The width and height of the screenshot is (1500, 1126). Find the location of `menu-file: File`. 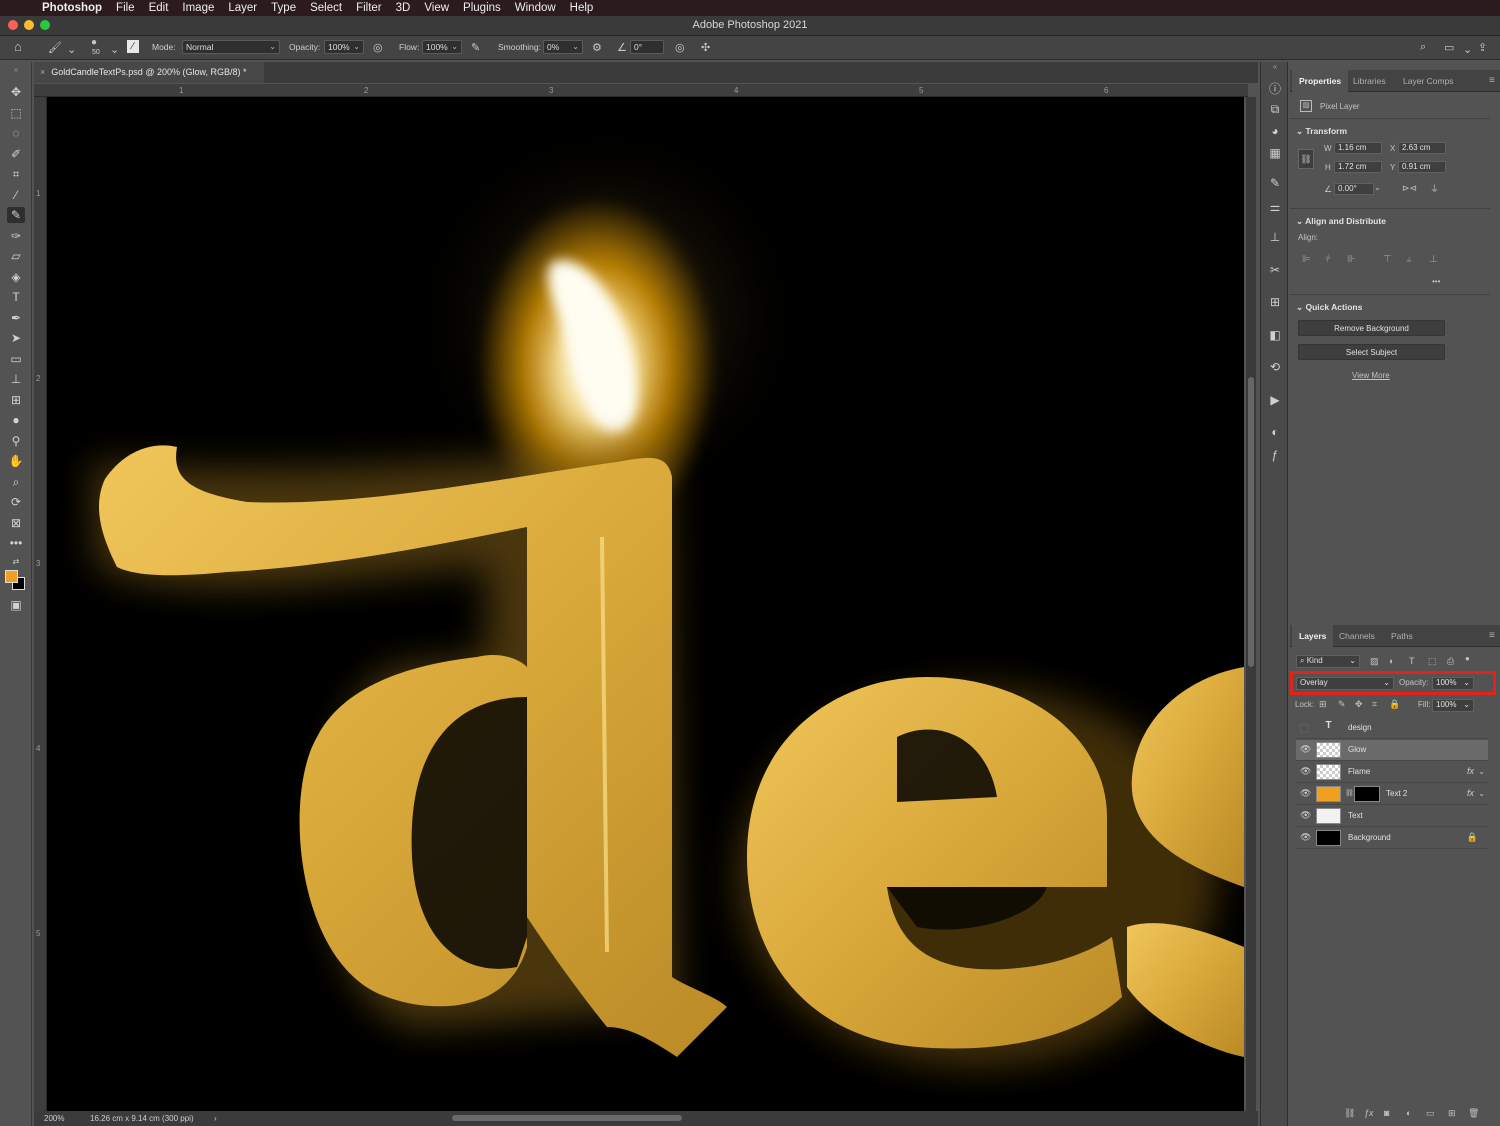

menu-file: File is located at coordinates (125, 8).